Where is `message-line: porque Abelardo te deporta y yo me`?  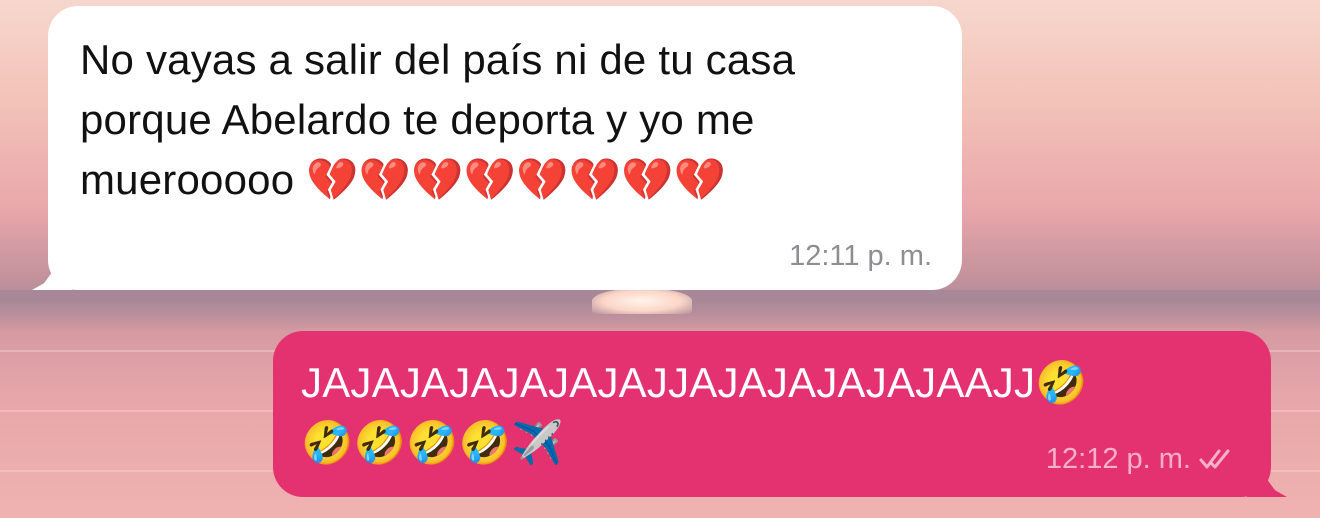
message-line: porque Abelardo te deporta y yo me is located at coordinates (417, 119).